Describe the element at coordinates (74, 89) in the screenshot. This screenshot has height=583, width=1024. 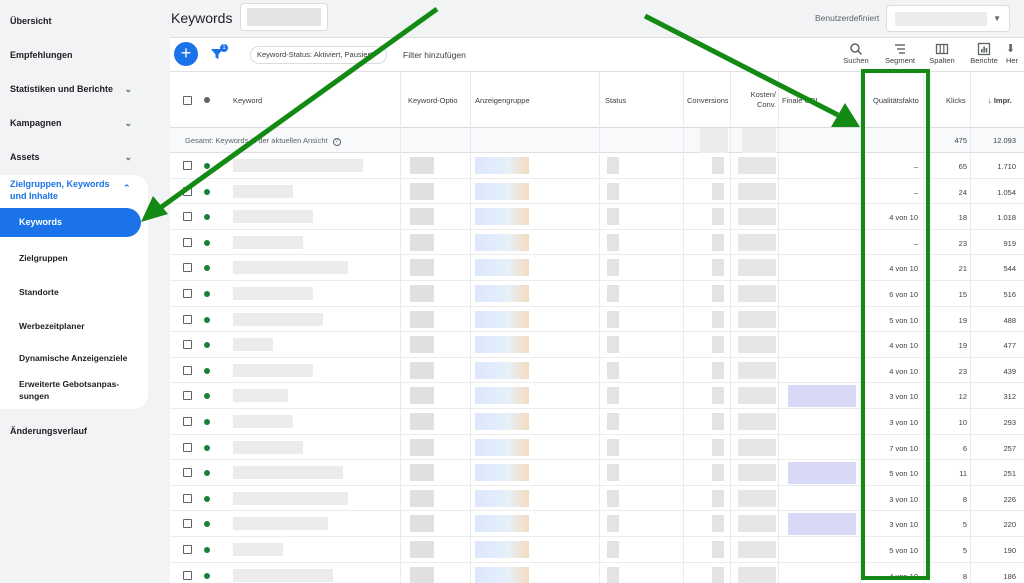
I see `sidebar-item-stats: Statistiken und Berichte ⌄` at that location.